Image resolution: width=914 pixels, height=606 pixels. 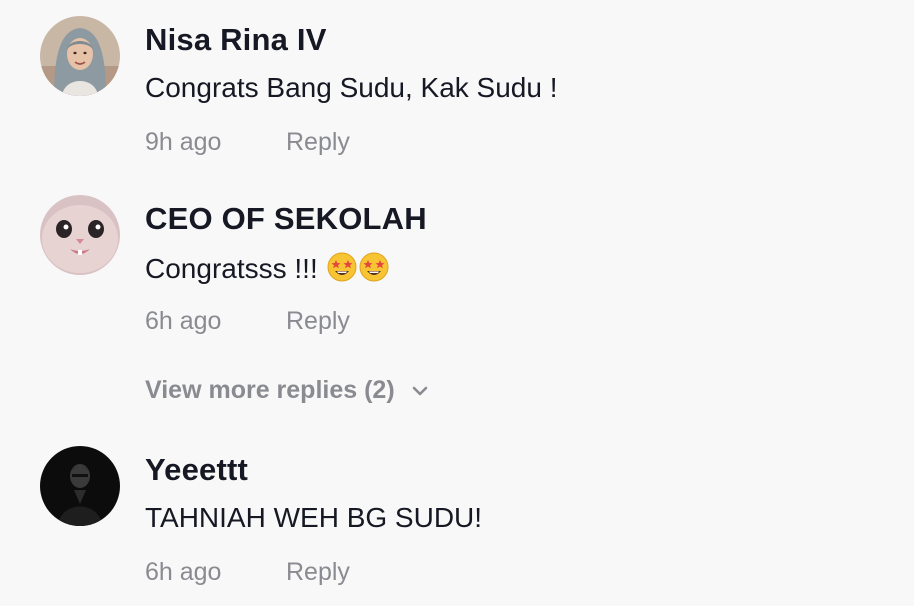 I want to click on chevron-down-icon, so click(x=420, y=391).